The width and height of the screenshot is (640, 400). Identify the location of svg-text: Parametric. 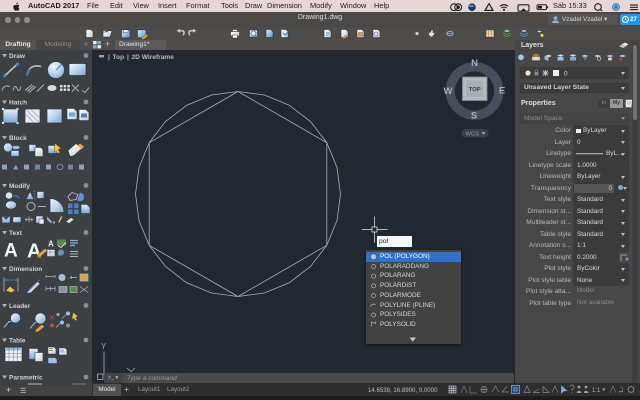
(26, 377).